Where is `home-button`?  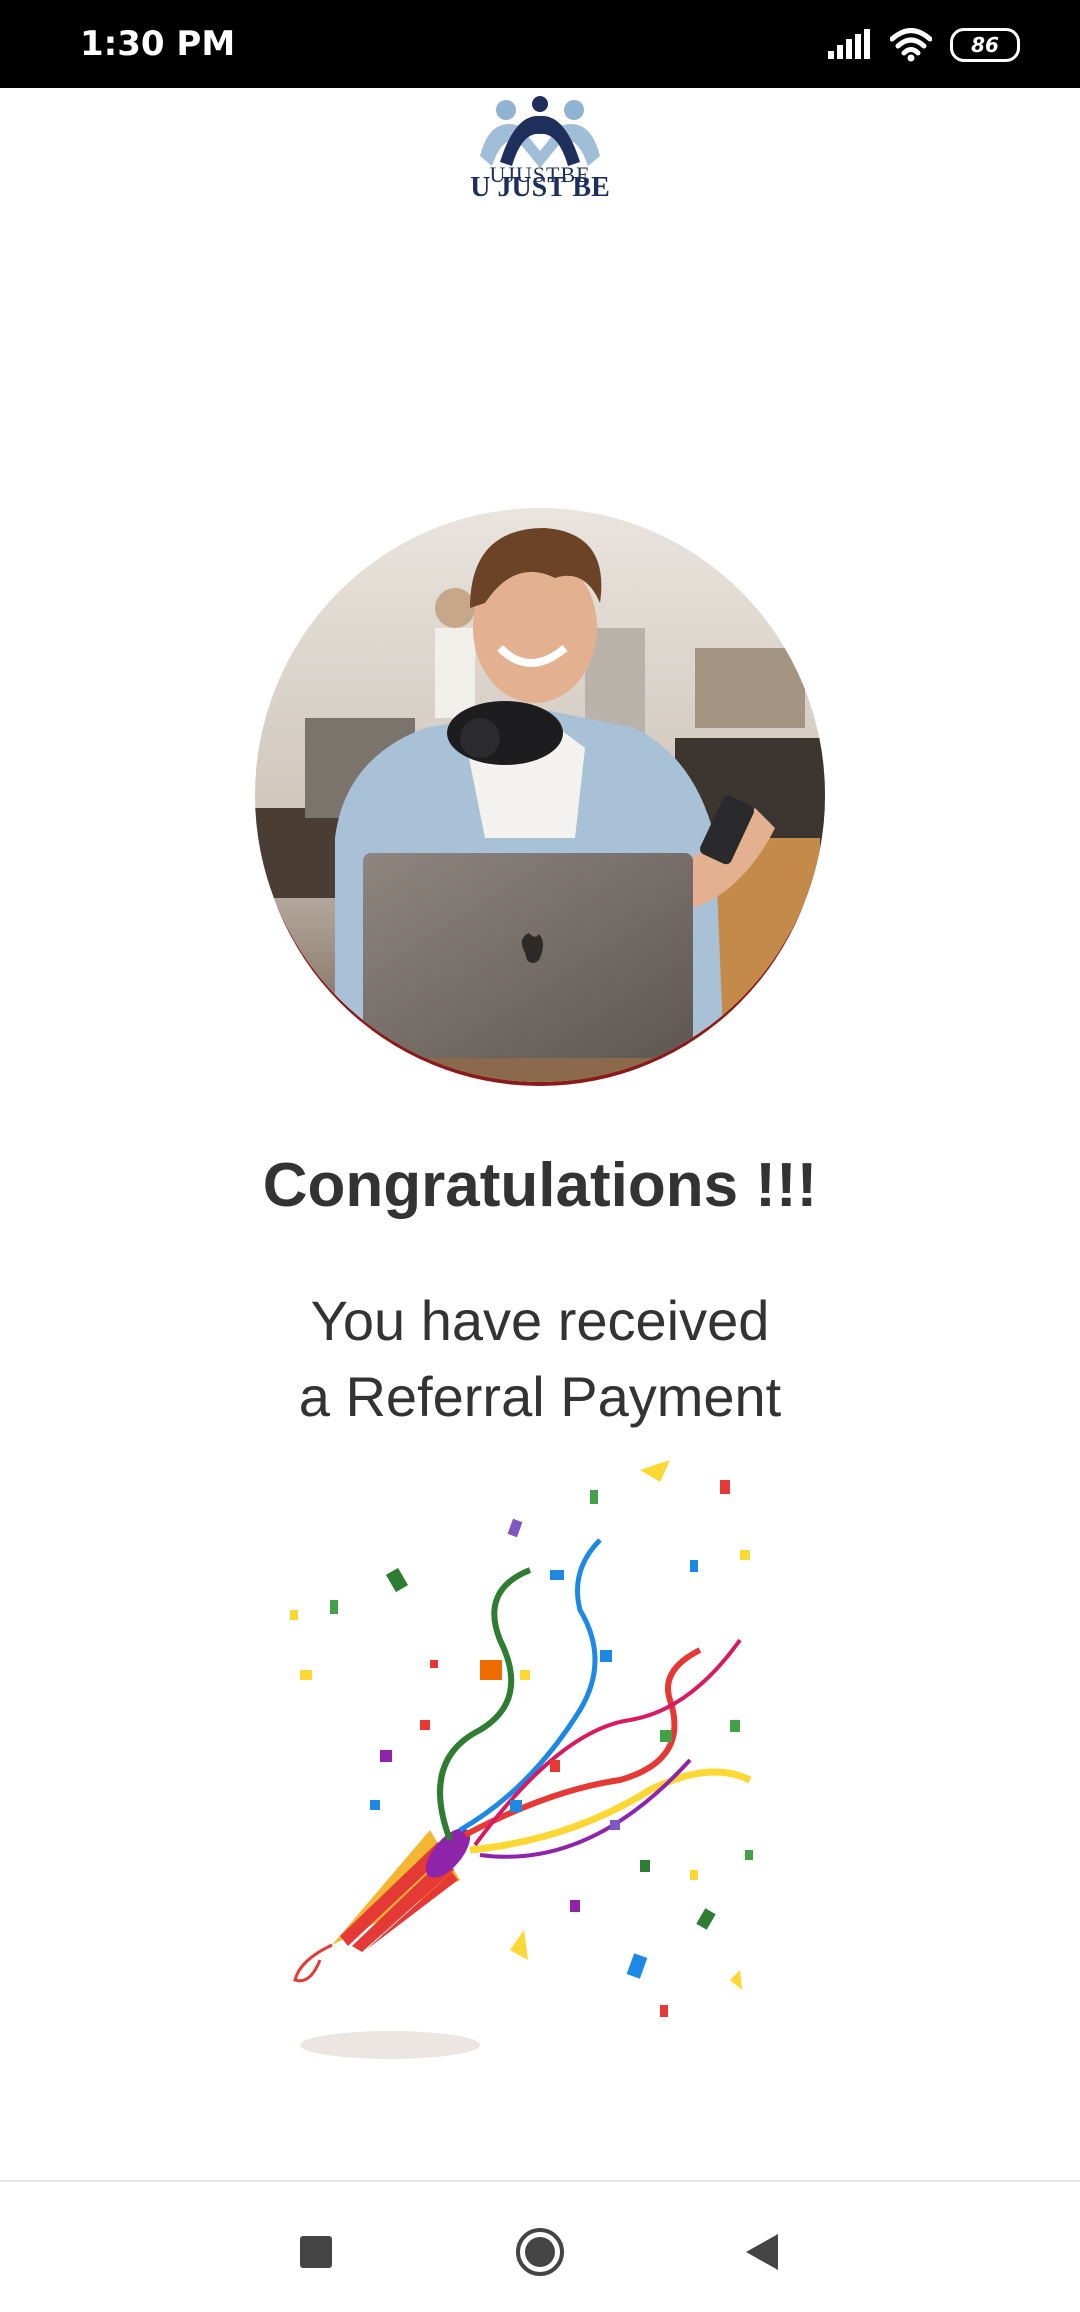 home-button is located at coordinates (540, 2252).